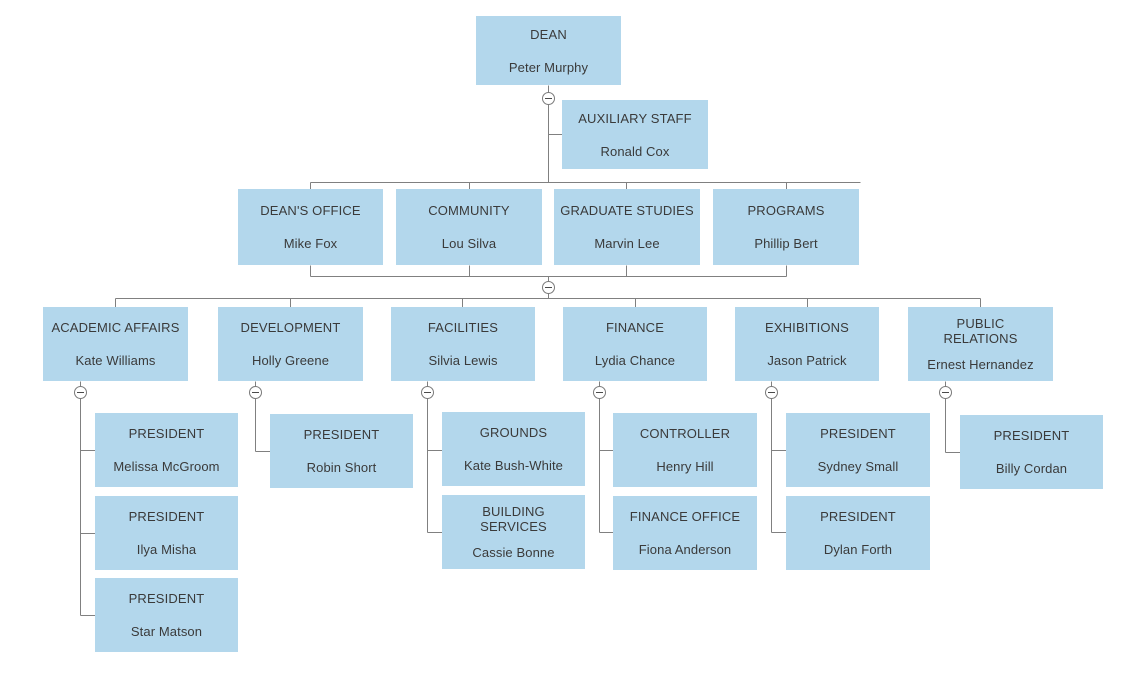 This screenshot has width=1133, height=680. I want to click on node-title: BUILDING SERVICES, so click(513, 519).